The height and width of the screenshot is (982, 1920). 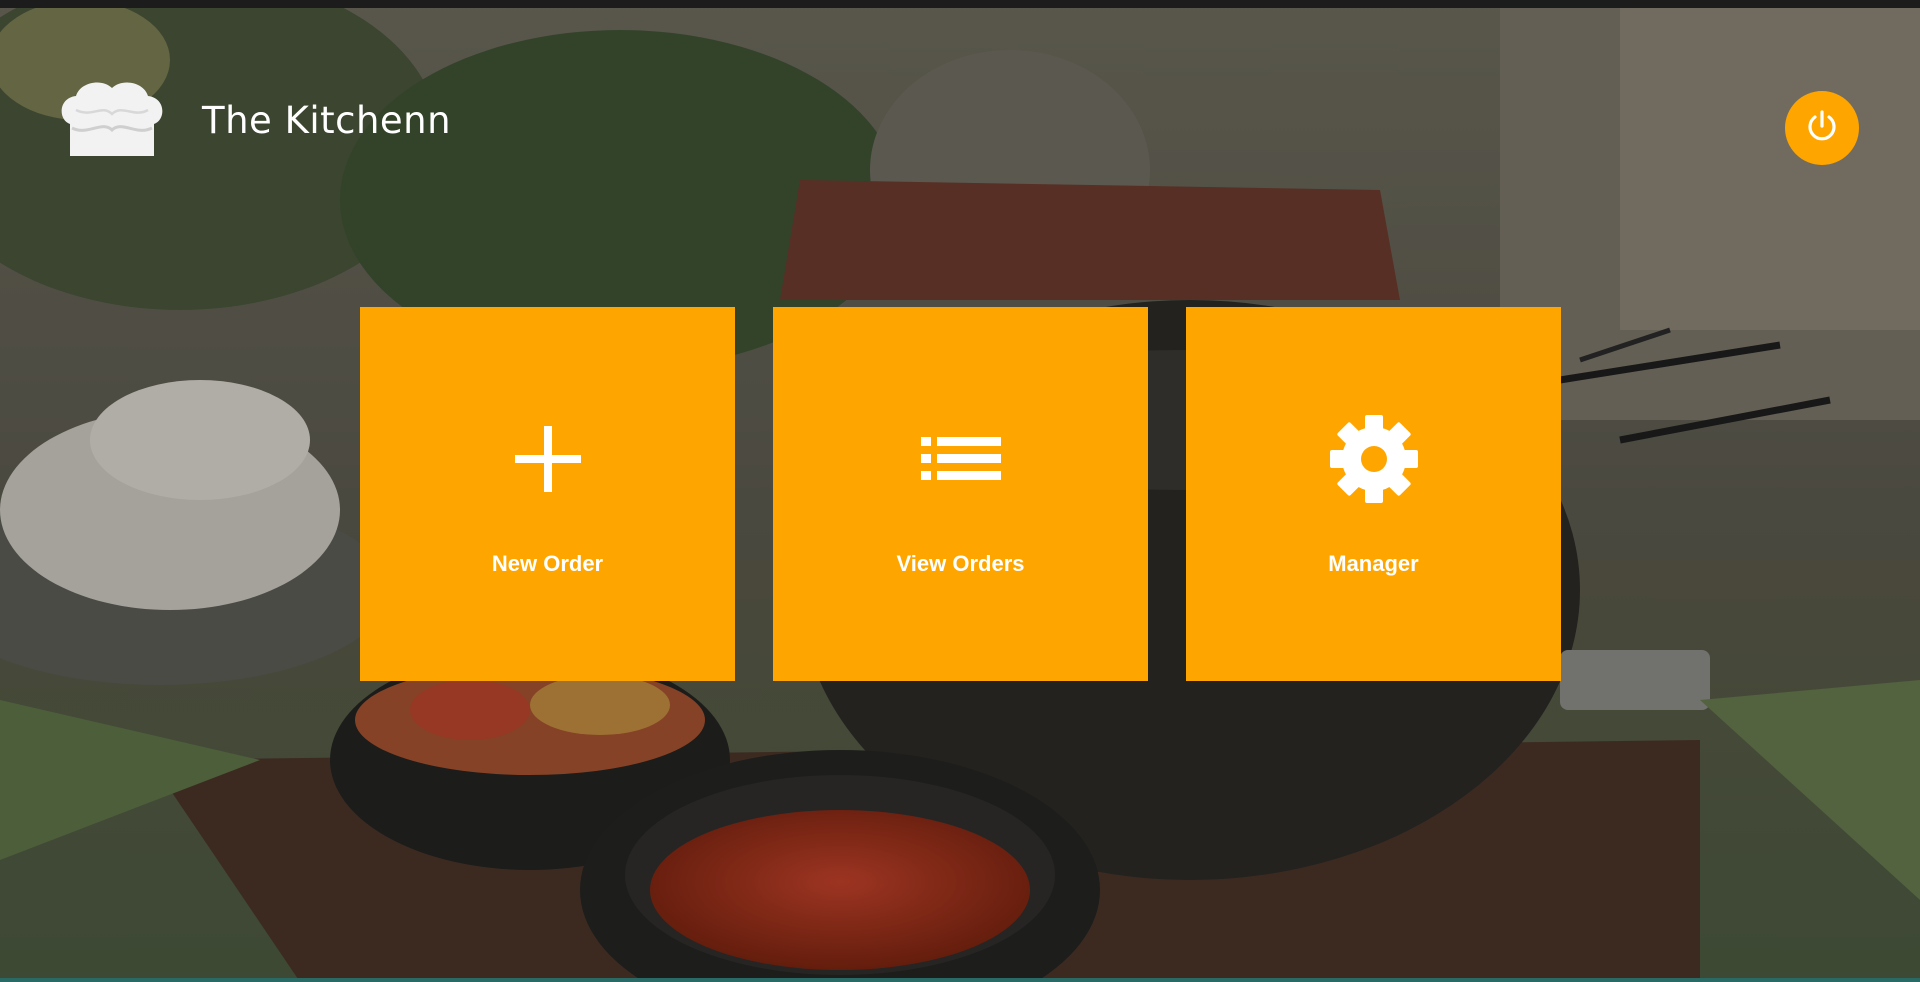 What do you see at coordinates (1373, 563) in the screenshot?
I see `manager-label: Manager` at bounding box center [1373, 563].